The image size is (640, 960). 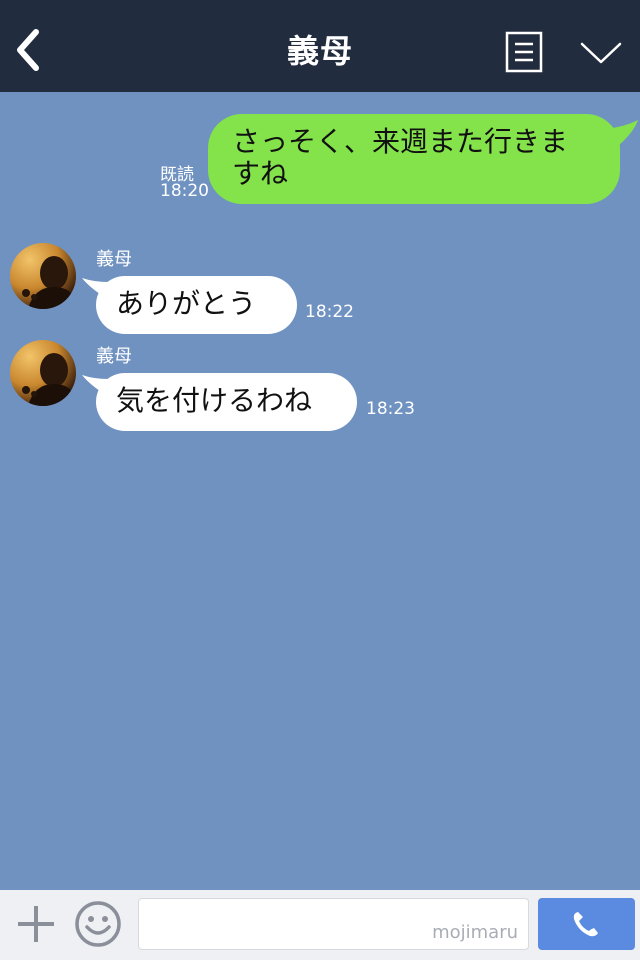 I want to click on outgoing-message-bubble: さっそく、来週また行きま すね, so click(x=414, y=159).